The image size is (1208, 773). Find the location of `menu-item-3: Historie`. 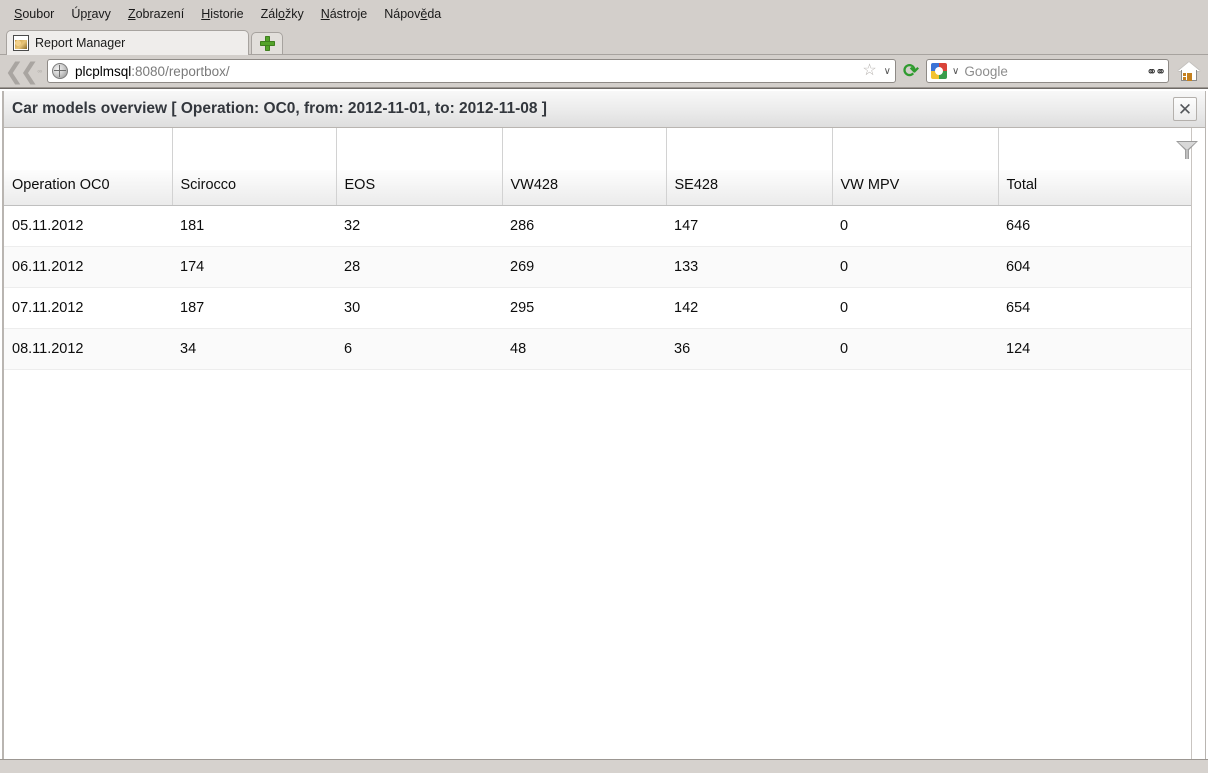

menu-item-3: Historie is located at coordinates (222, 14).